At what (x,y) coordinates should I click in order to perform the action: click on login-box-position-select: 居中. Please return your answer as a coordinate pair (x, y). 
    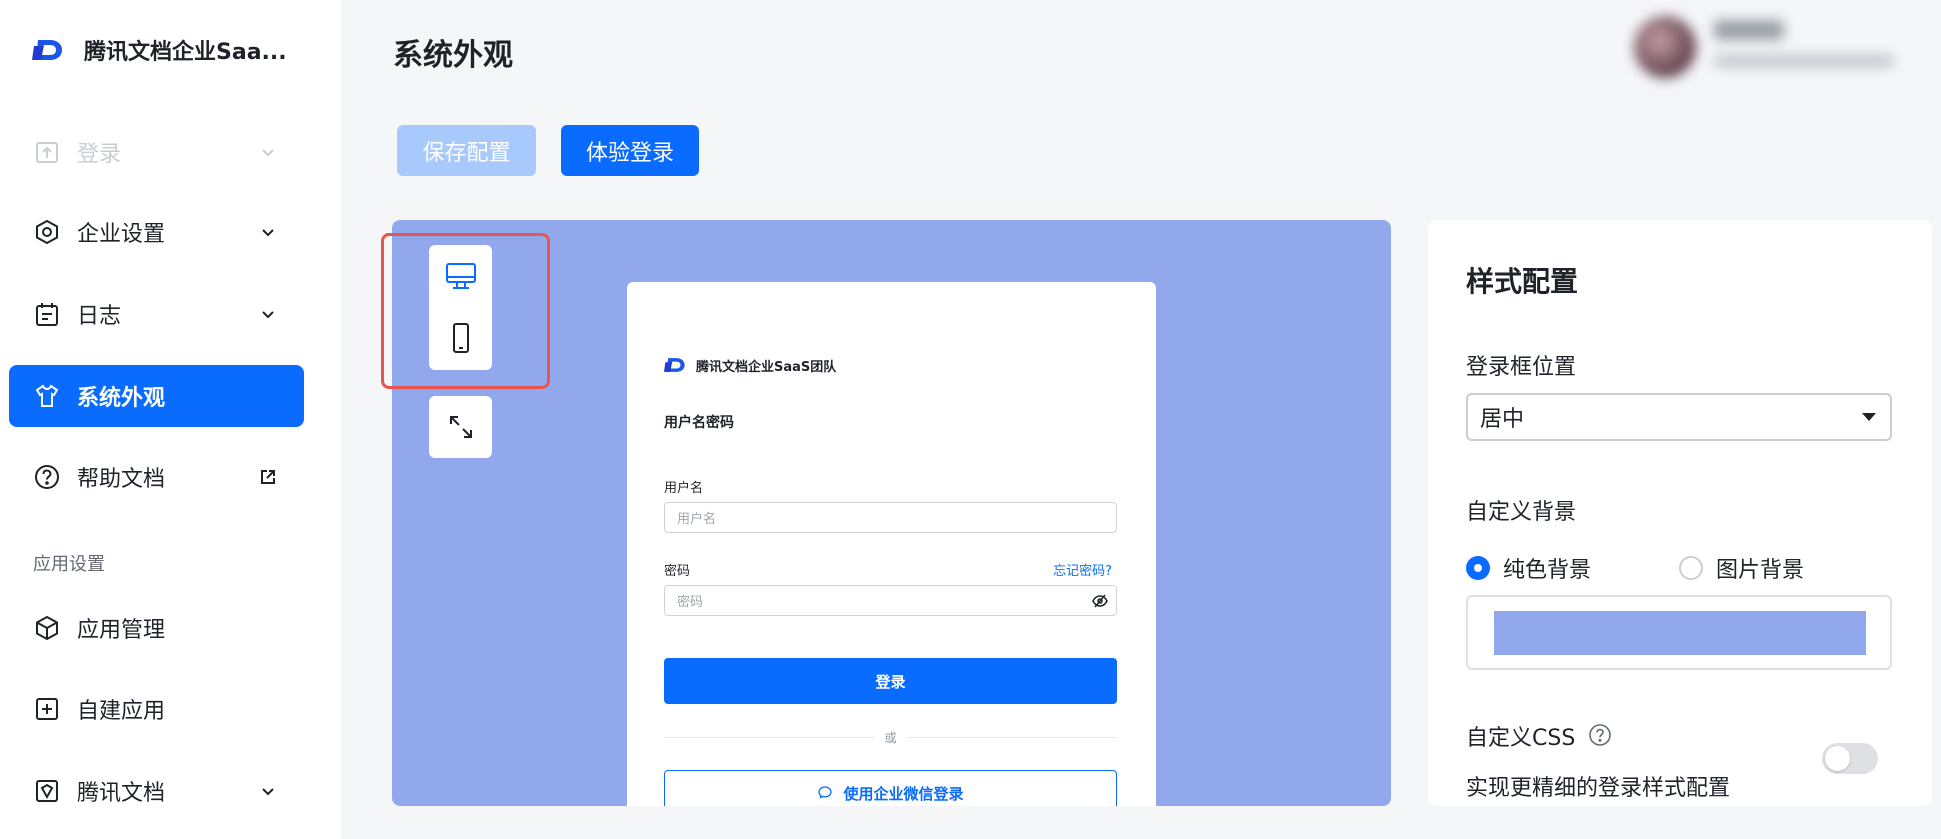
    Looking at the image, I should click on (1679, 417).